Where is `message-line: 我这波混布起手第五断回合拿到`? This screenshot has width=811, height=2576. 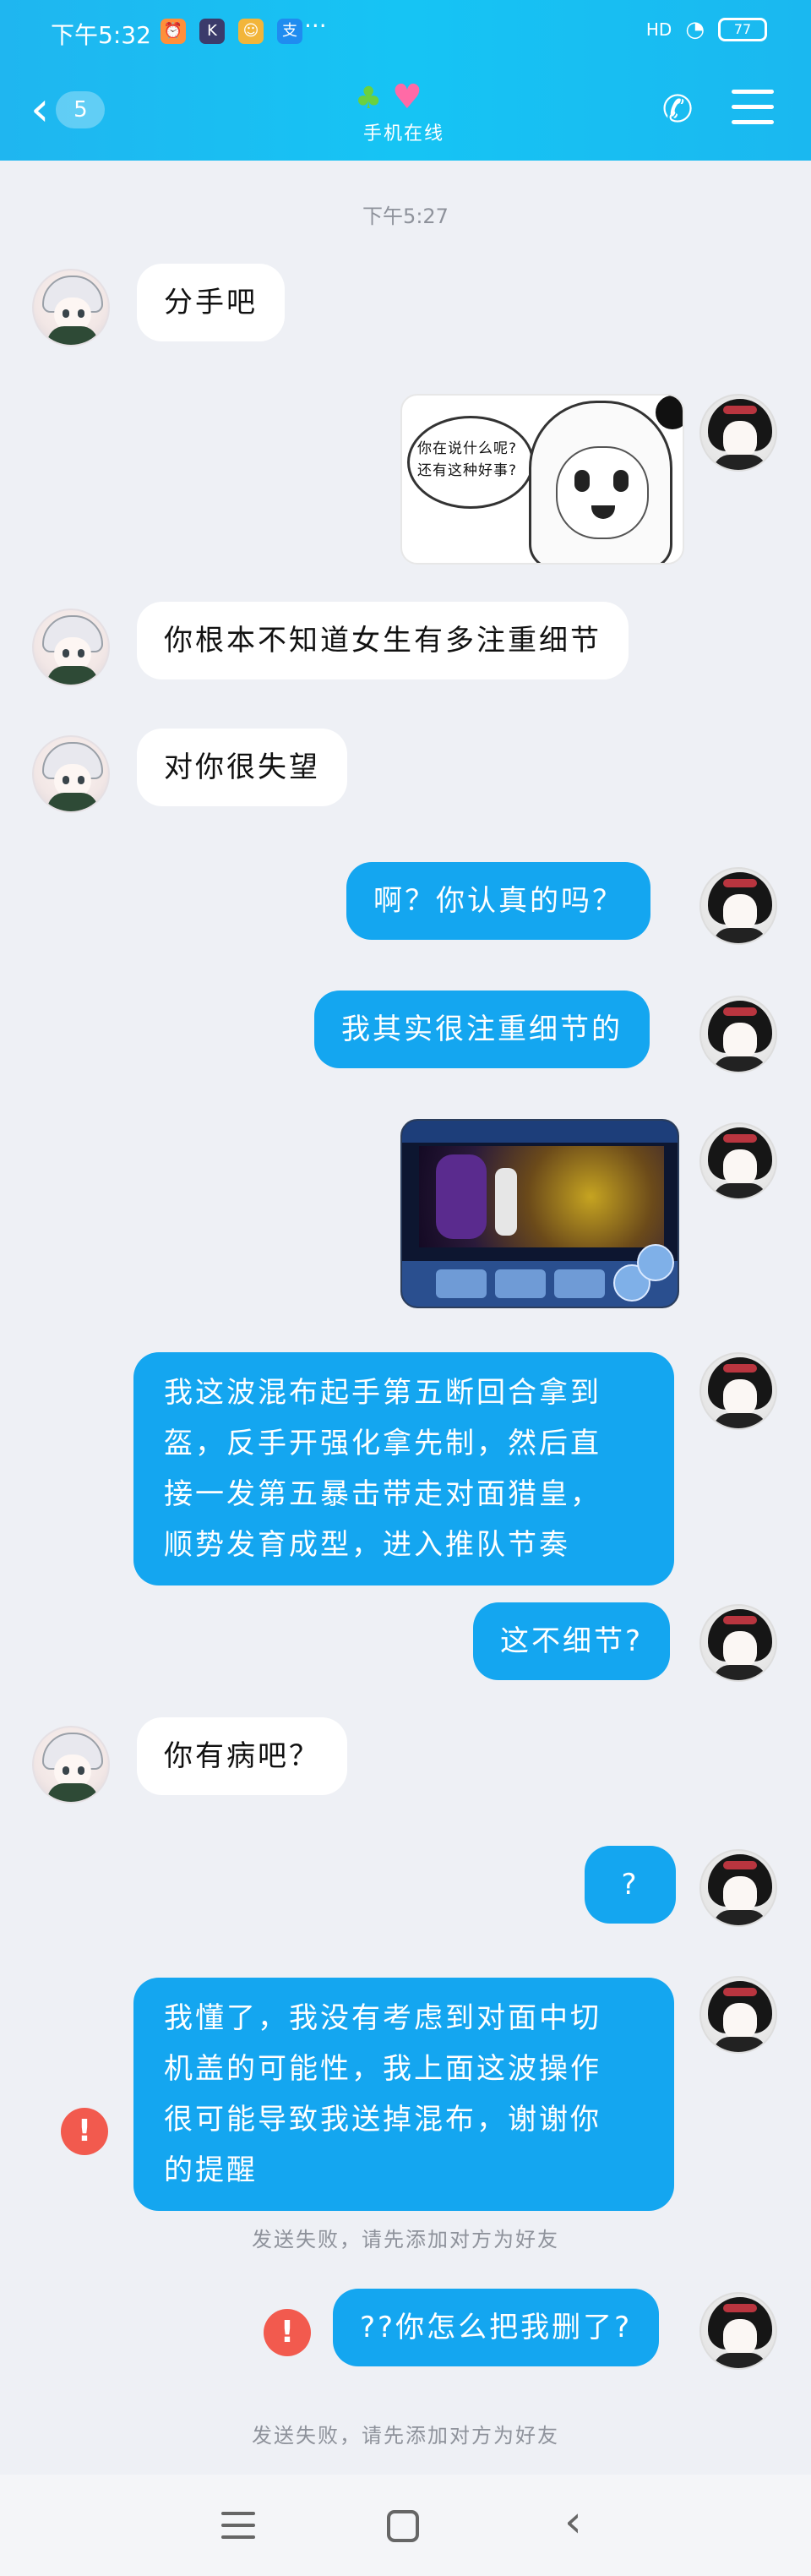
message-line: 我这波混布起手第五断回合拿到 is located at coordinates (383, 1393).